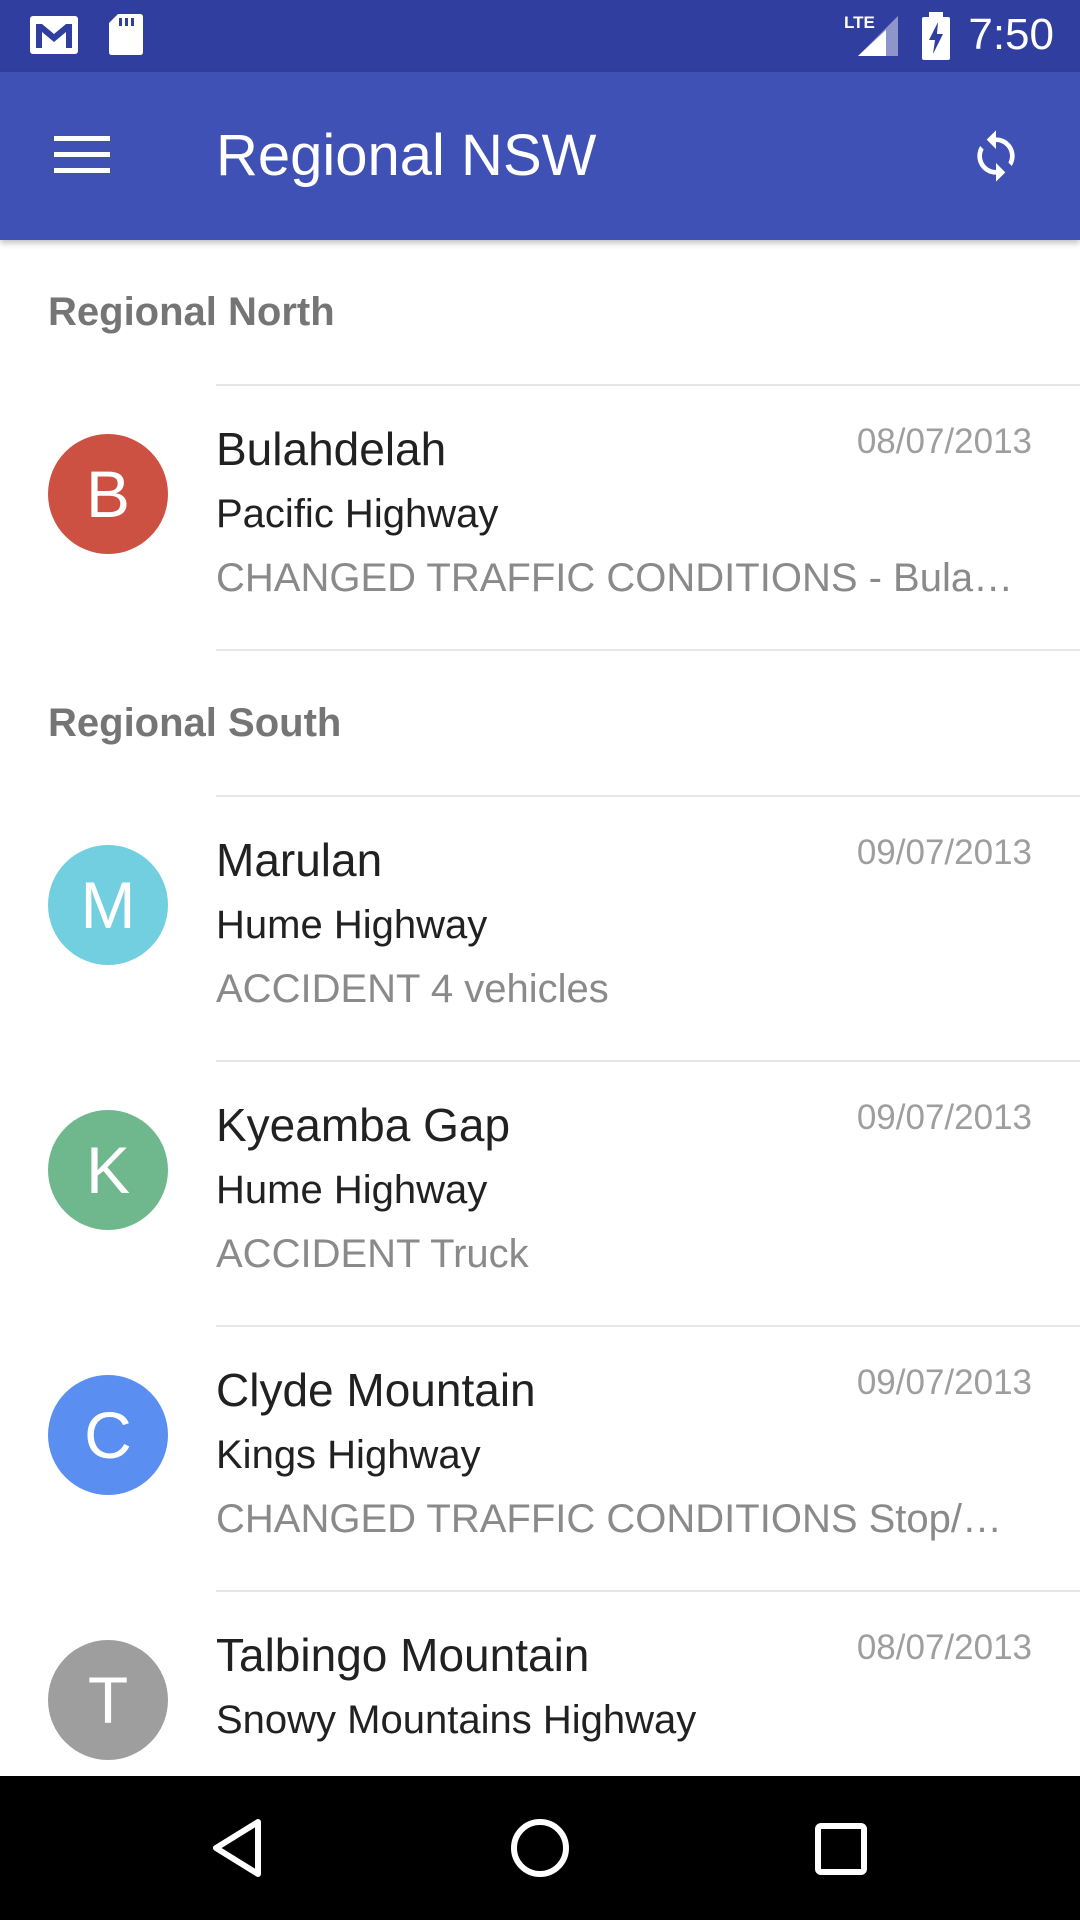 The width and height of the screenshot is (1080, 1920). What do you see at coordinates (299, 860) in the screenshot?
I see `item-title: Marulan` at bounding box center [299, 860].